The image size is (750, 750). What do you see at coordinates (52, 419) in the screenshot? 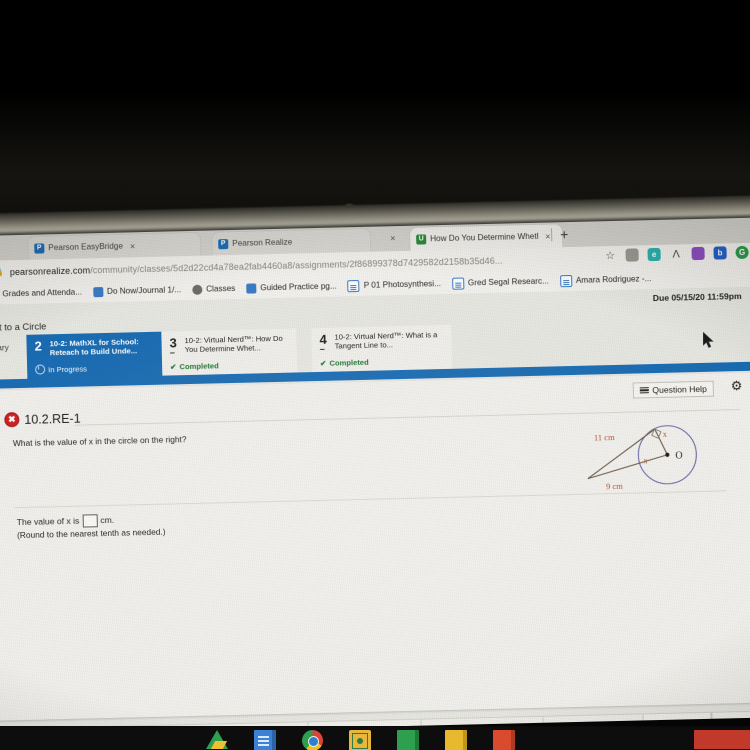
I see `question-id-label: 10.2.RE-1` at bounding box center [52, 419].